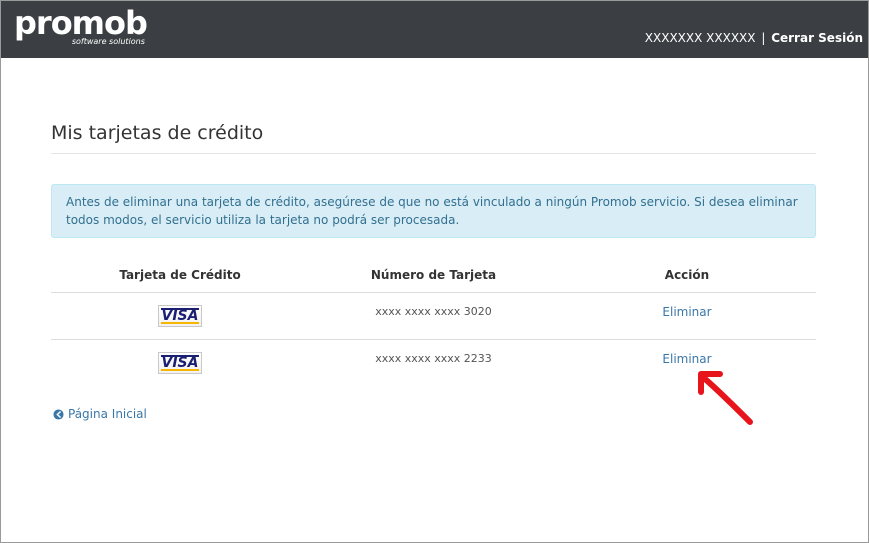  Describe the element at coordinates (686, 312) in the screenshot. I see `delete-card-link: Eliminar` at that location.